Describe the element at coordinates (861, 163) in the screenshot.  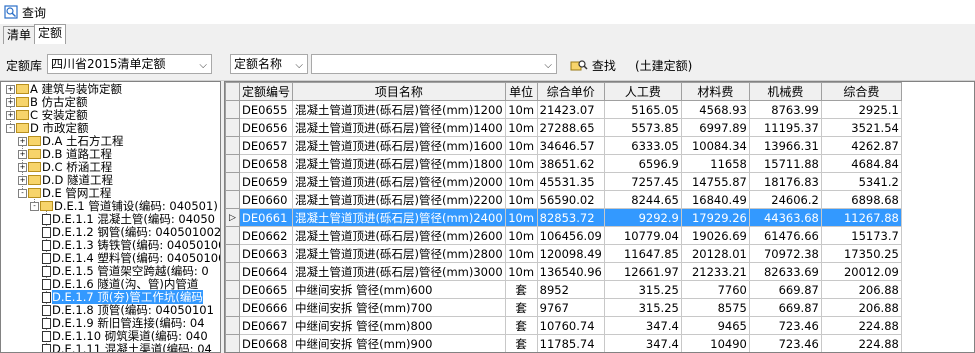
I see `cell-overall: 4684.84` at that location.